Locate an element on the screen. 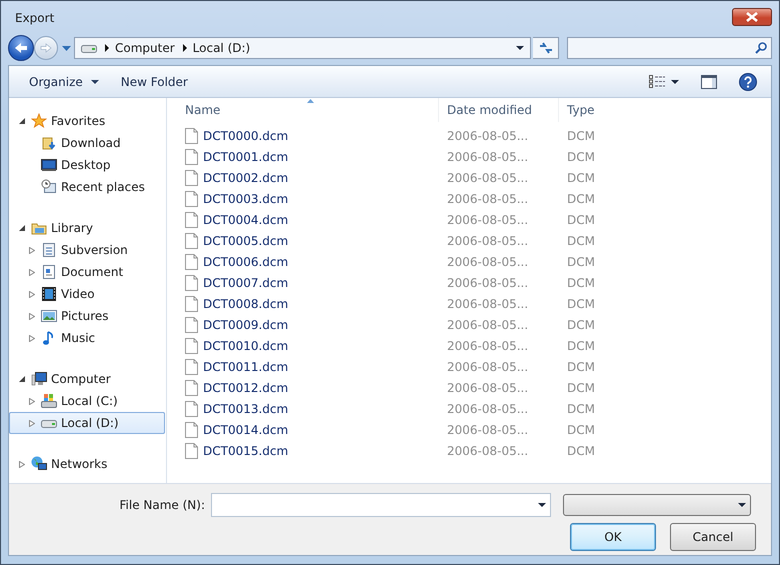  file-name: DCT0003.dcm is located at coordinates (245, 199).